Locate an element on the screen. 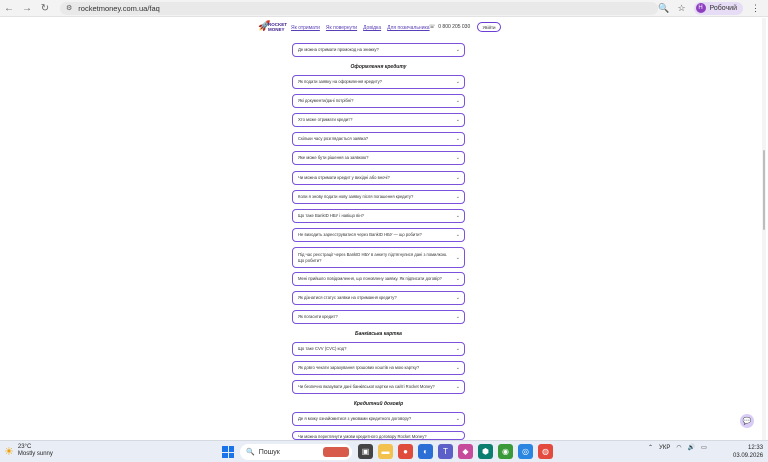 The width and height of the screenshot is (768, 462). faq-question: Скільки часу розглядається заявка? is located at coordinates (333, 138).